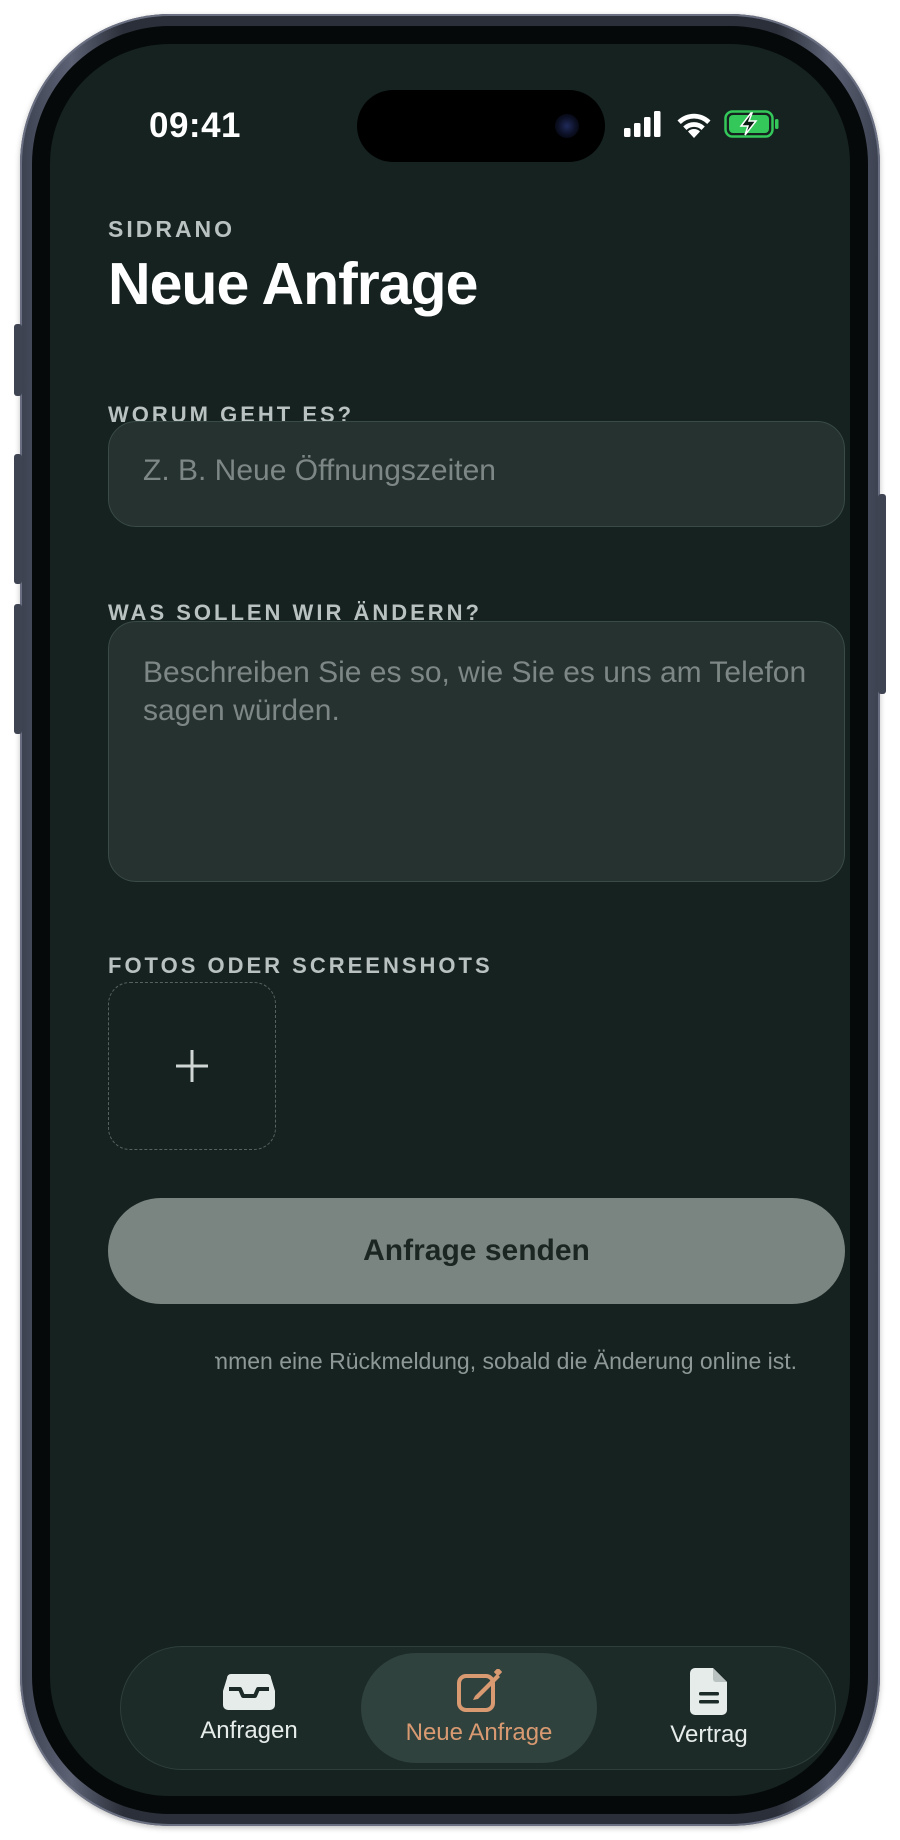  I want to click on status-icons, so click(702, 124).